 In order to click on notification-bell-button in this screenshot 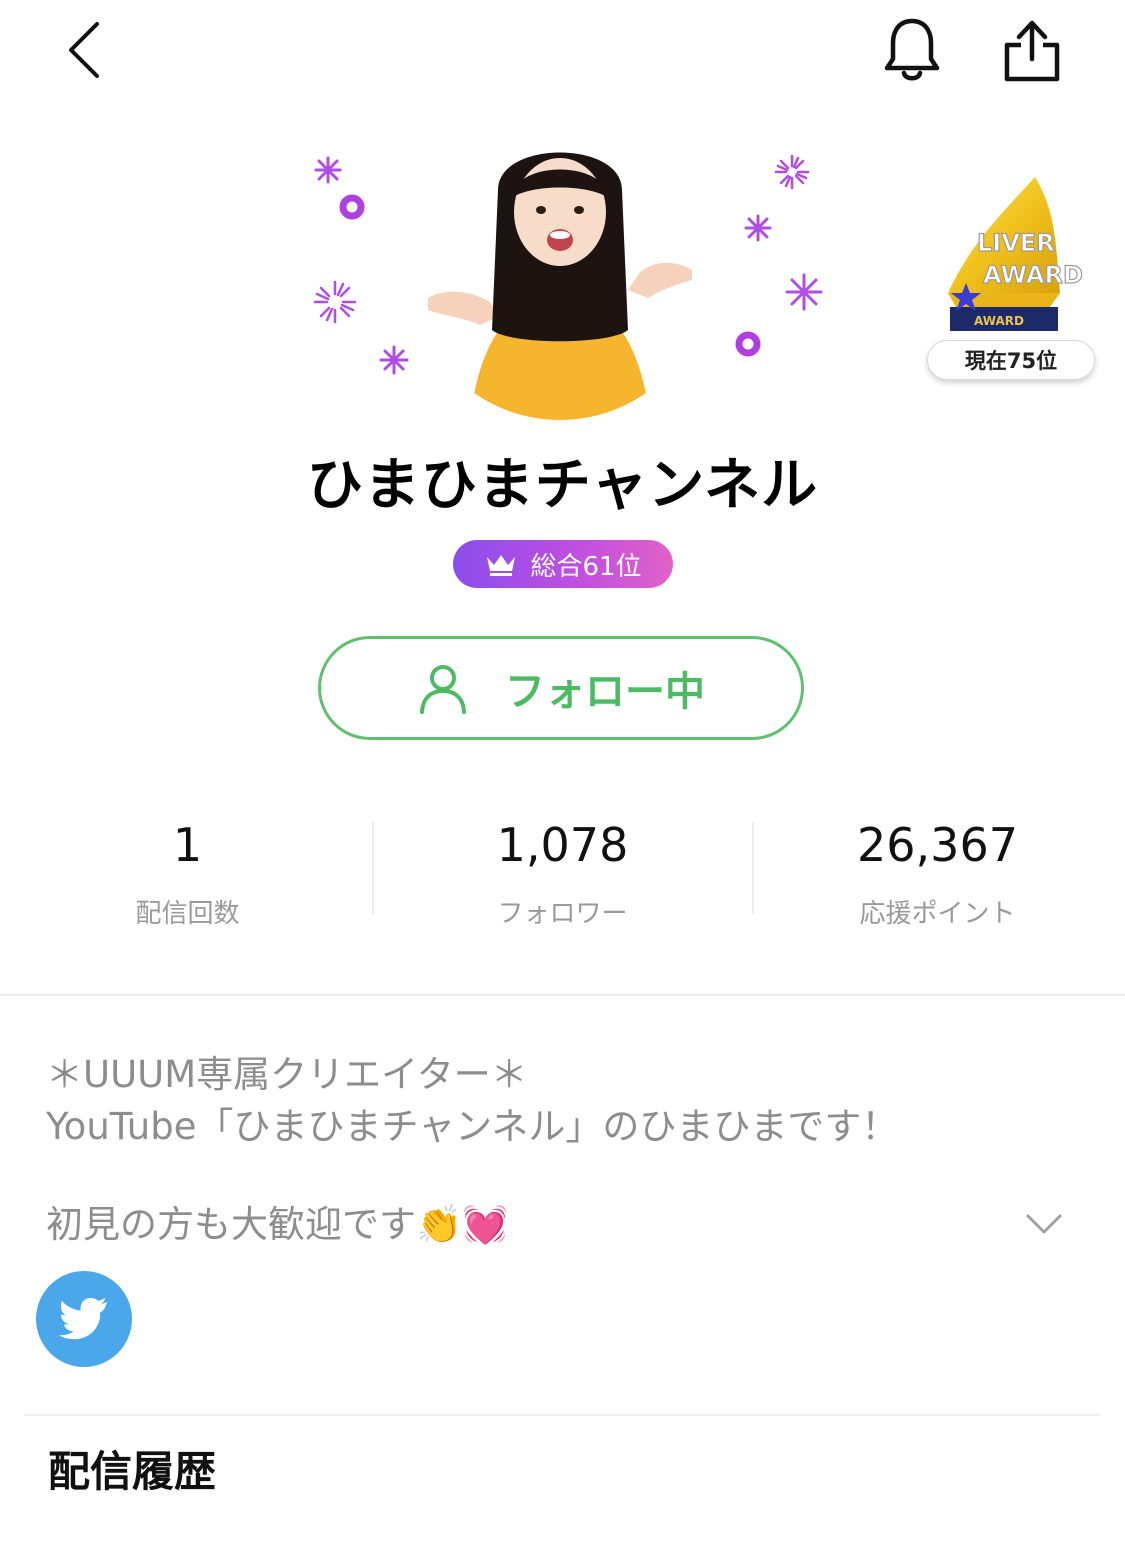, I will do `click(912, 50)`.